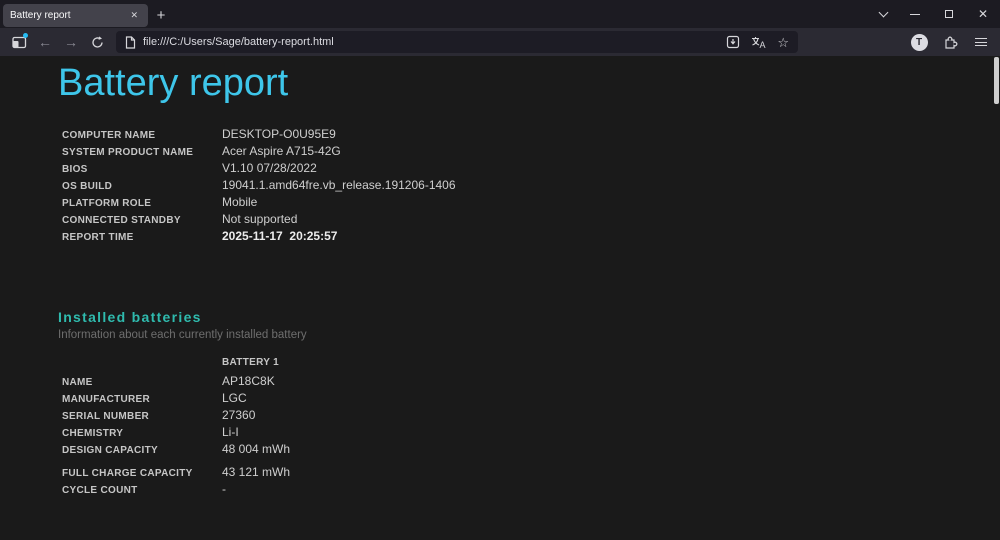 This screenshot has width=1000, height=540. What do you see at coordinates (110, 450) in the screenshot?
I see `row-label: DESIGN CAPACITY` at bounding box center [110, 450].